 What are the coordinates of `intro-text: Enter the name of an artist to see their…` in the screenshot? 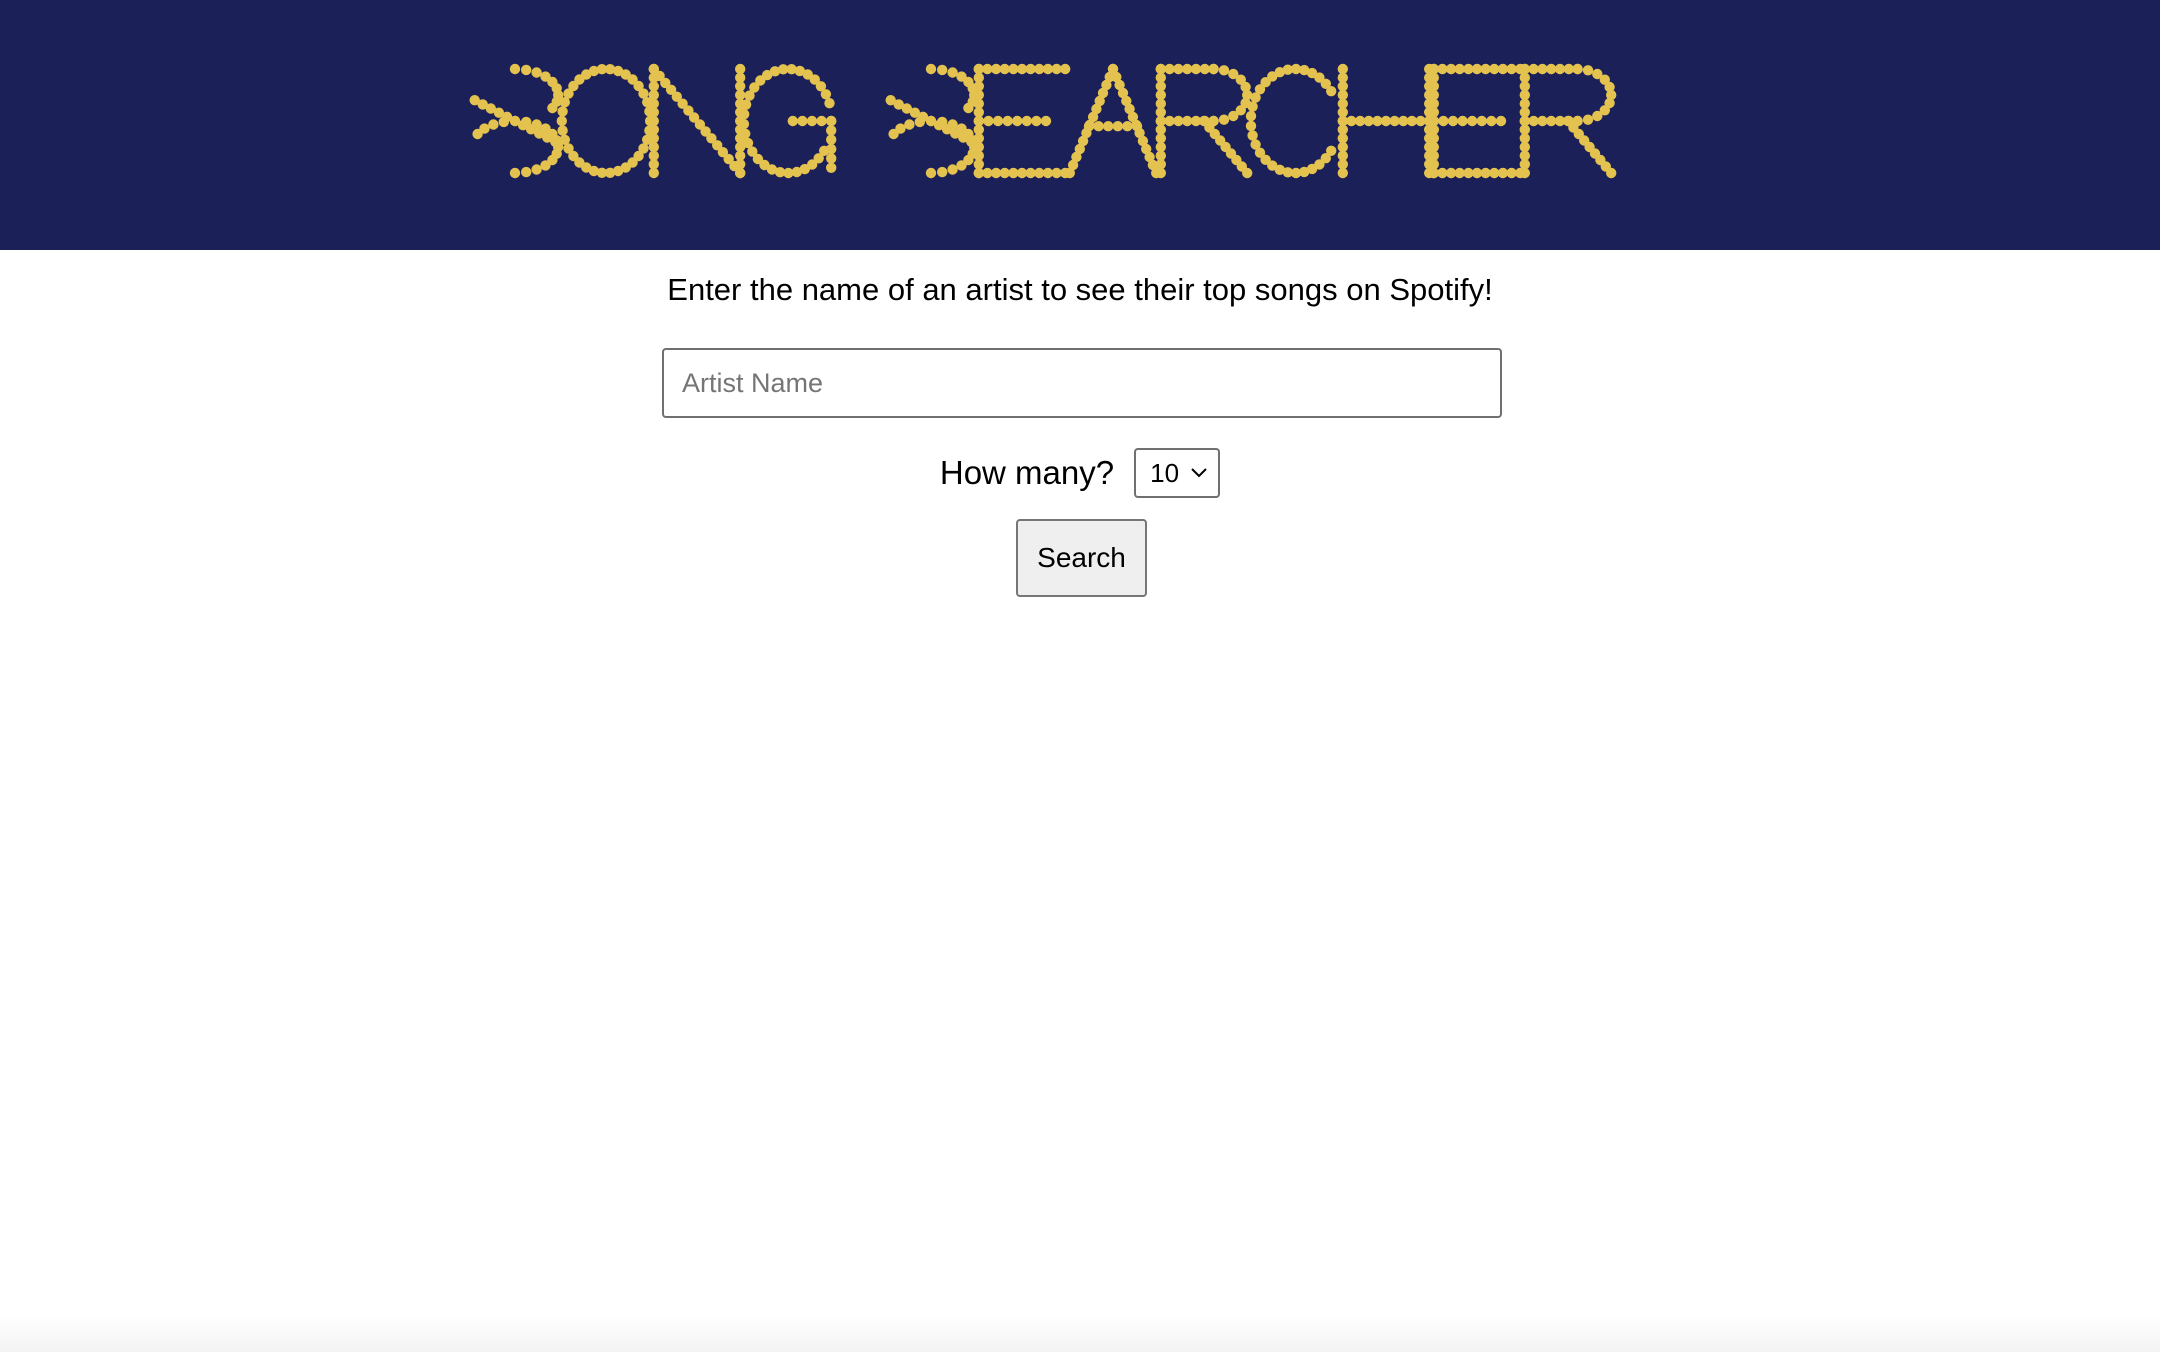 It's located at (1080, 289).